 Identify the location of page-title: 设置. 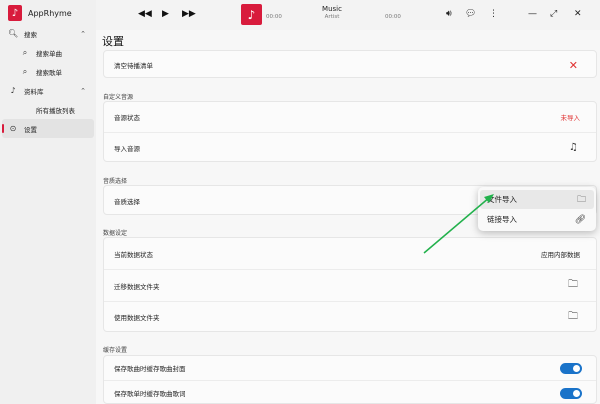
(113, 41).